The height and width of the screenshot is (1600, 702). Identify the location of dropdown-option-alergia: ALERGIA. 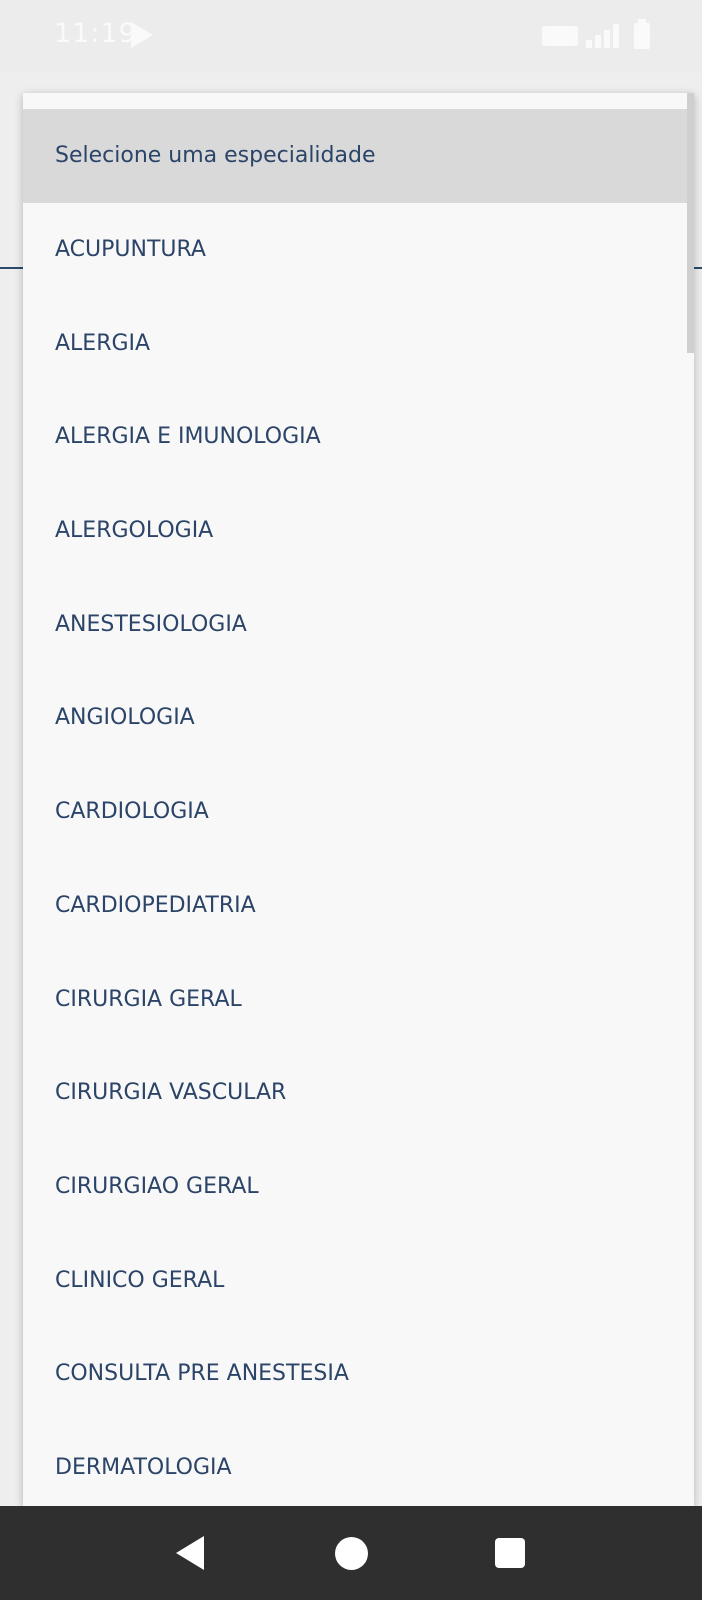
(358, 343).